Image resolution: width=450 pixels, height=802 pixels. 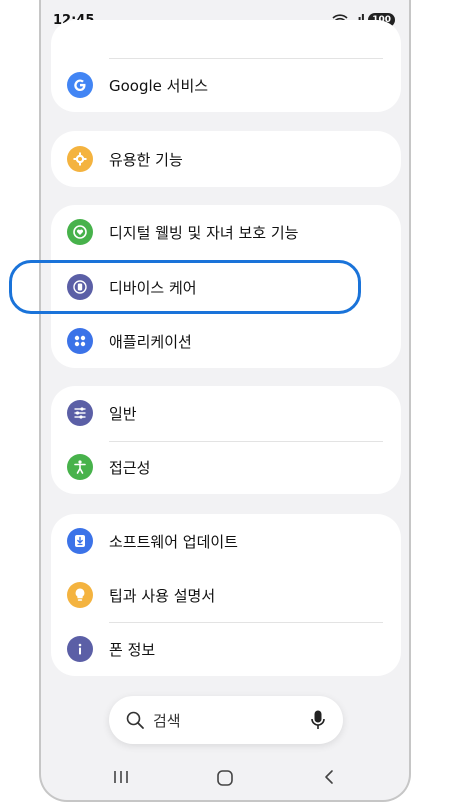 I want to click on heart-wellbeing-icon, so click(x=80, y=232).